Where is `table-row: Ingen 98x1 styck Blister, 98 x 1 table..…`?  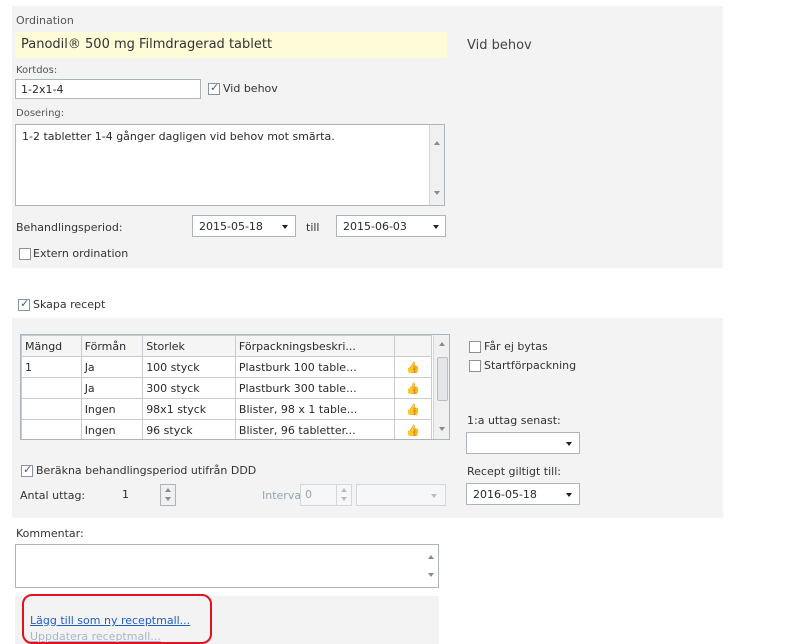 table-row: Ingen 98x1 styck Blister, 98 x 1 table..… is located at coordinates (226, 409).